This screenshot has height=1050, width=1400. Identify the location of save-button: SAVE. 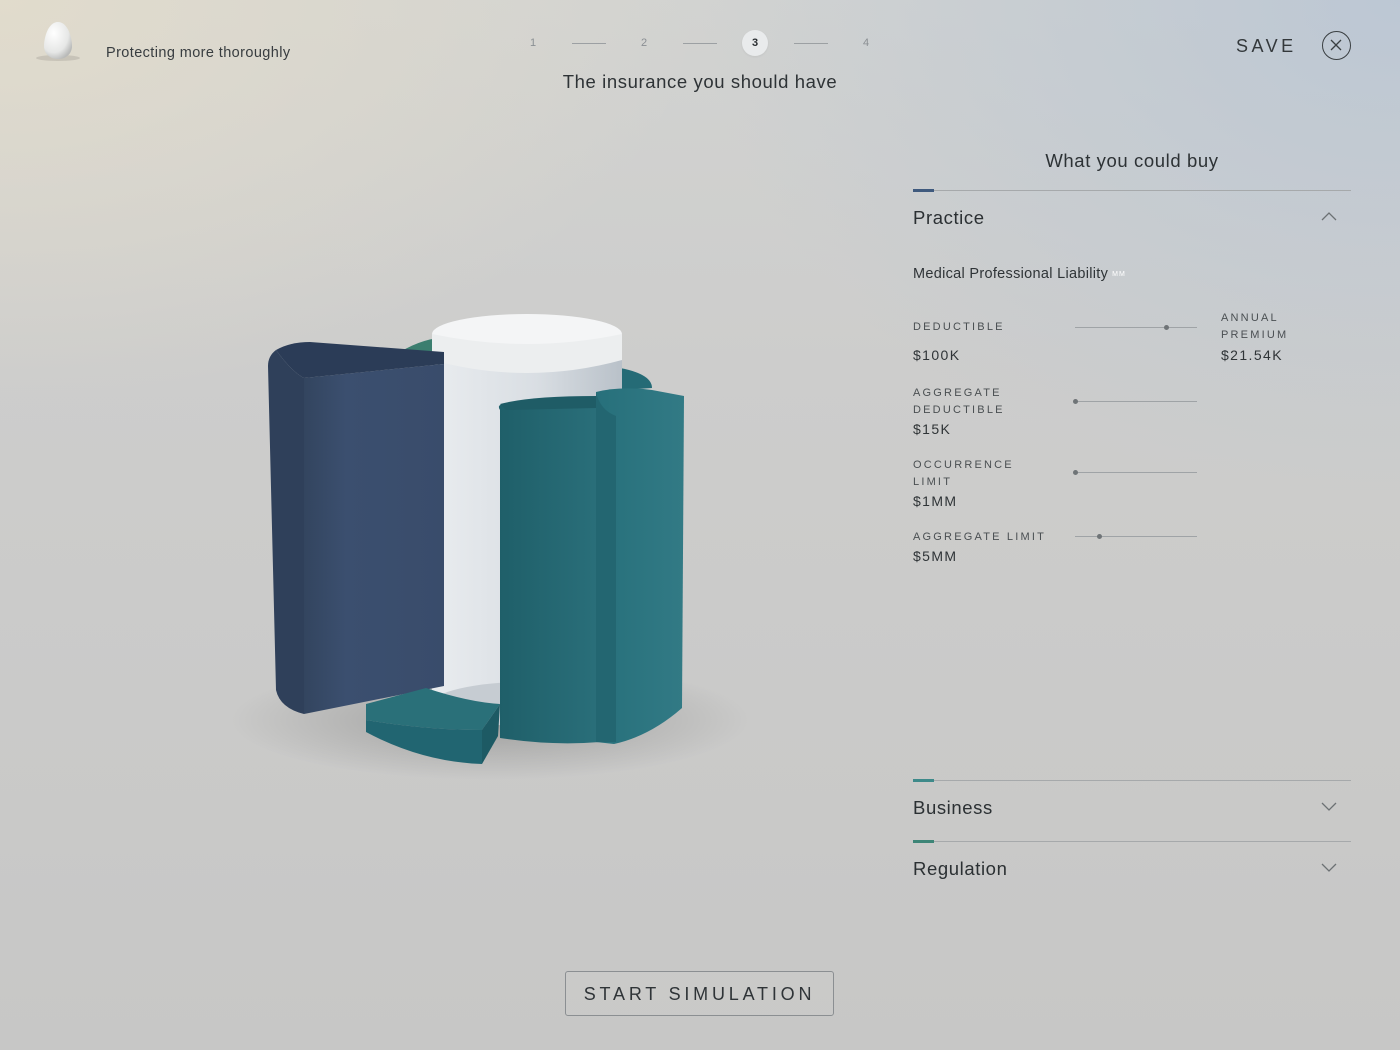
(1266, 46).